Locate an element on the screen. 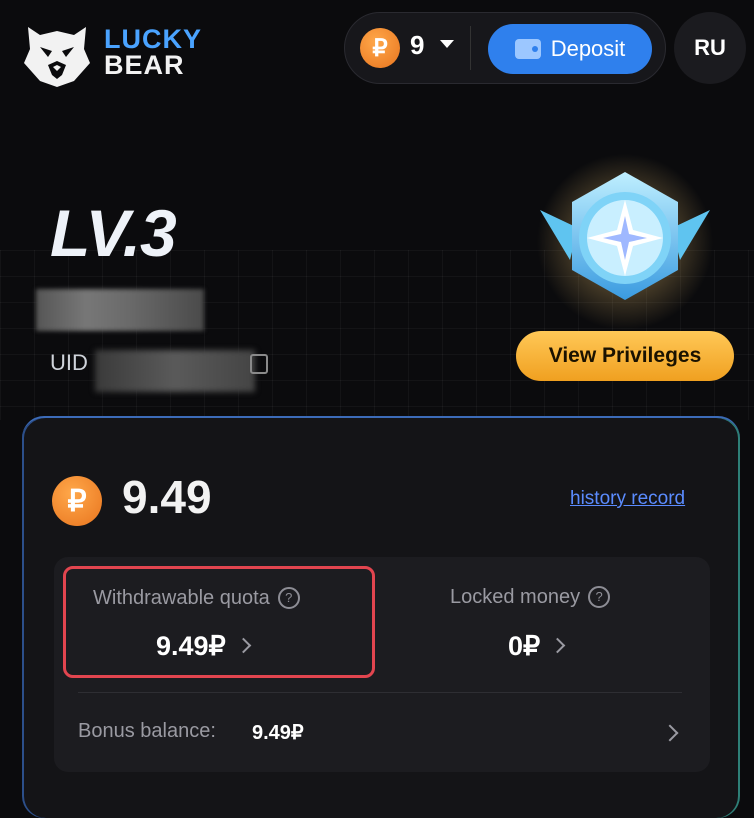 The image size is (754, 818). wallet-icon is located at coordinates (527, 49).